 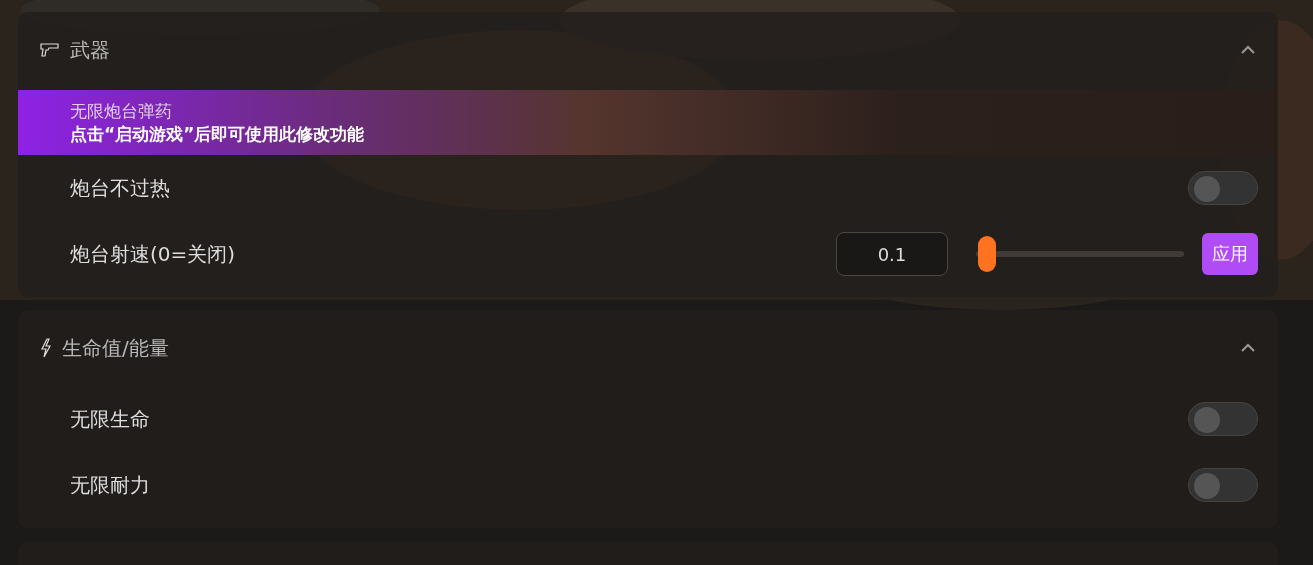 I want to click on notice-message: 点击“启动游戏”后即可使用此修改功能, so click(x=218, y=134).